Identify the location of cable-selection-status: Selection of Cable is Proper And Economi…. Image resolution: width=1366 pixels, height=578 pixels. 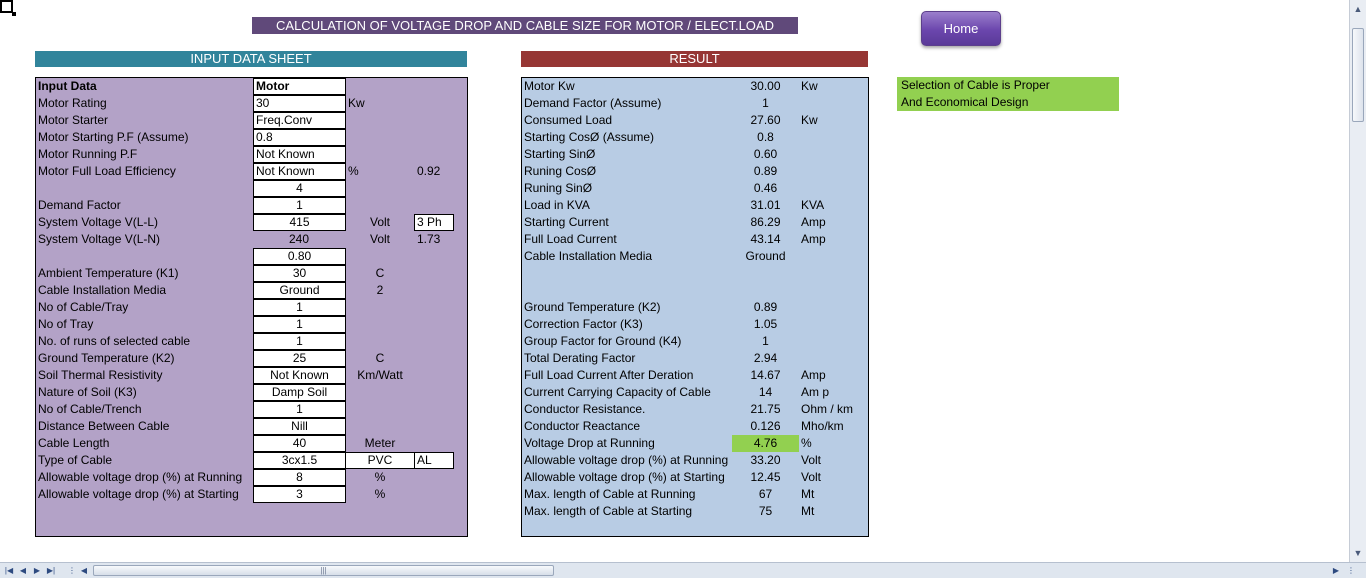
(1008, 94).